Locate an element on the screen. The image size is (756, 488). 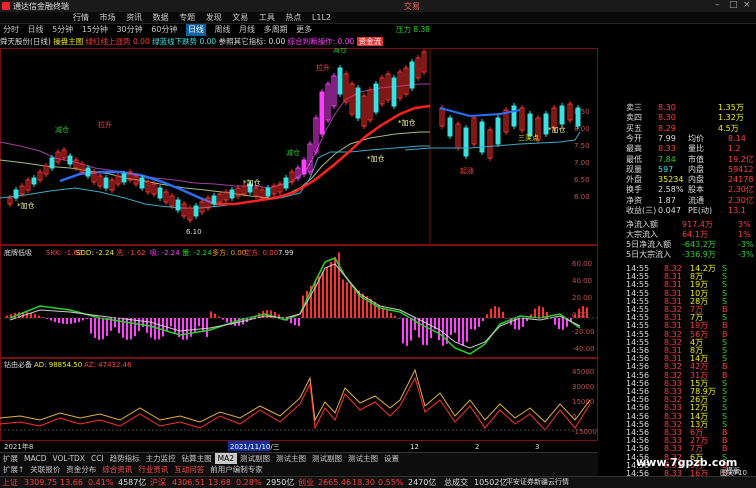
period-15min: 15分钟 is located at coordinates (95, 30).